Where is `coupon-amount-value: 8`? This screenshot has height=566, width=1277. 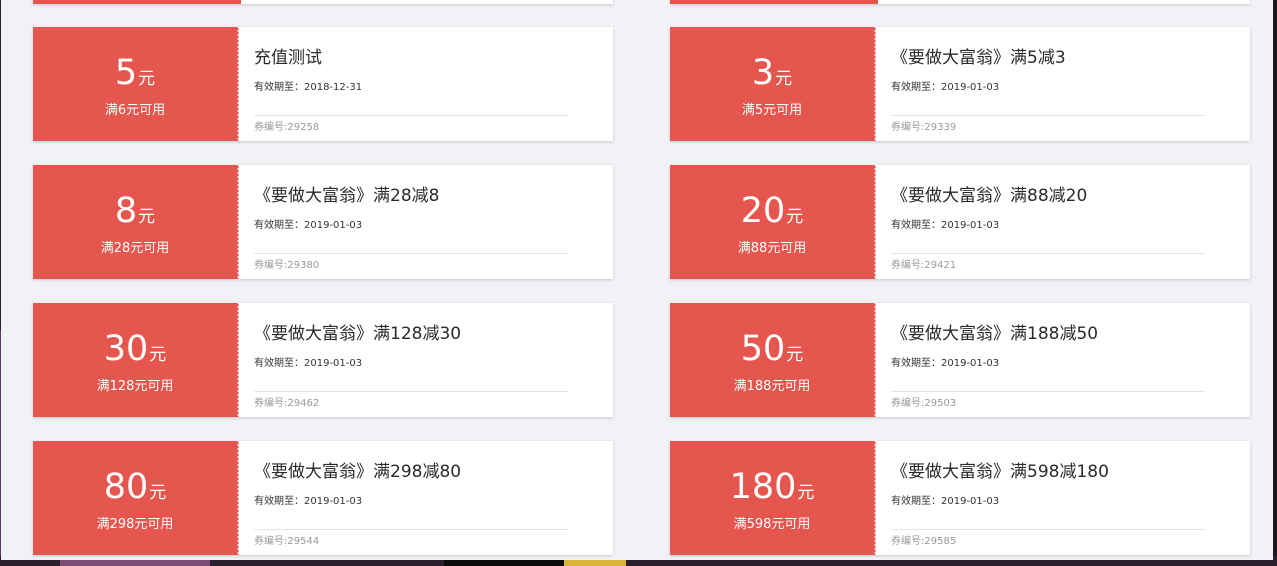
coupon-amount-value: 8 is located at coordinates (126, 211).